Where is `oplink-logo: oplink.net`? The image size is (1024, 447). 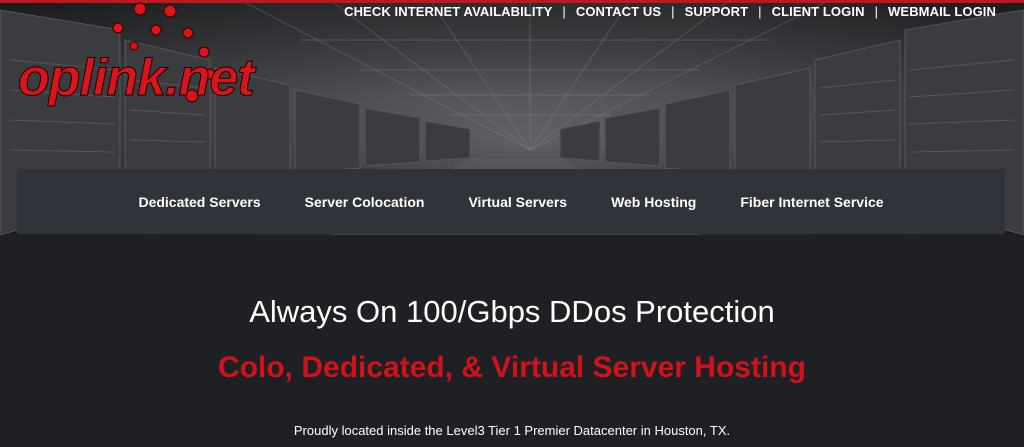 oplink-logo: oplink.net is located at coordinates (159, 56).